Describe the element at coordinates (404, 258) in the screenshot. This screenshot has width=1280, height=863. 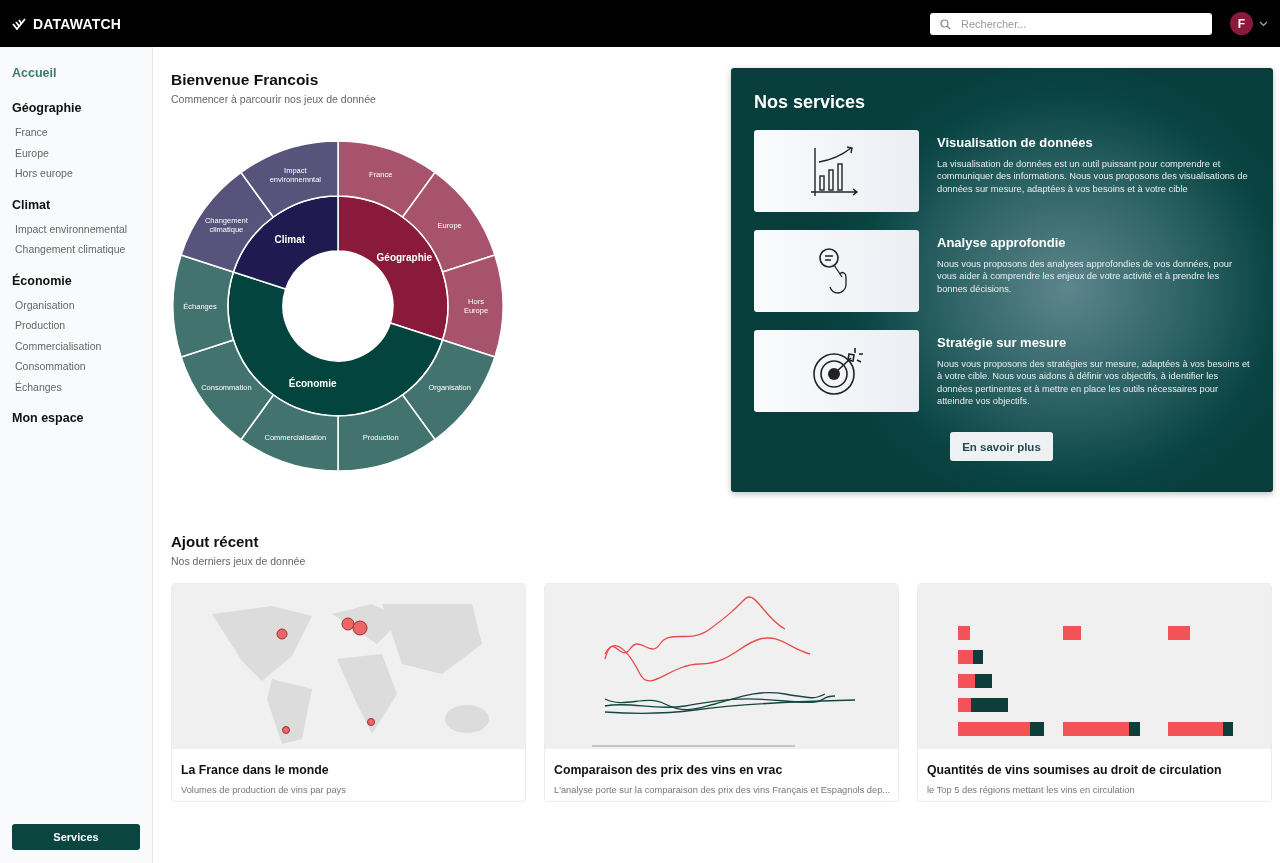
I see `segment-label: Géographie` at that location.